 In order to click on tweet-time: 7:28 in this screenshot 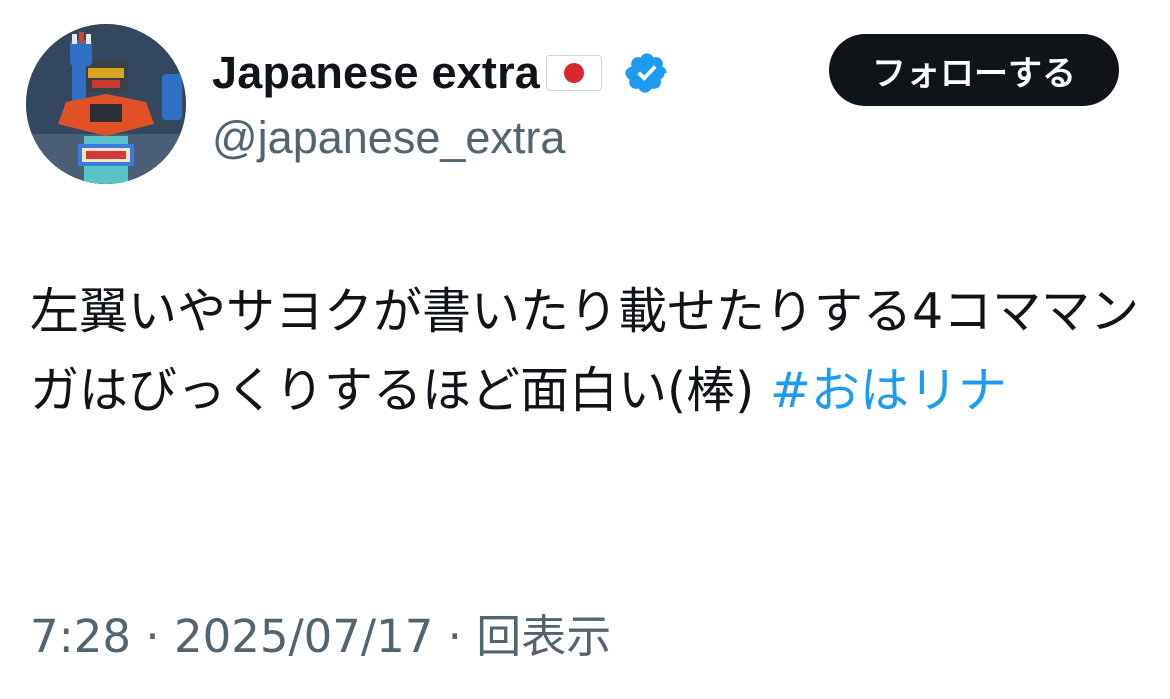, I will do `click(80, 636)`.